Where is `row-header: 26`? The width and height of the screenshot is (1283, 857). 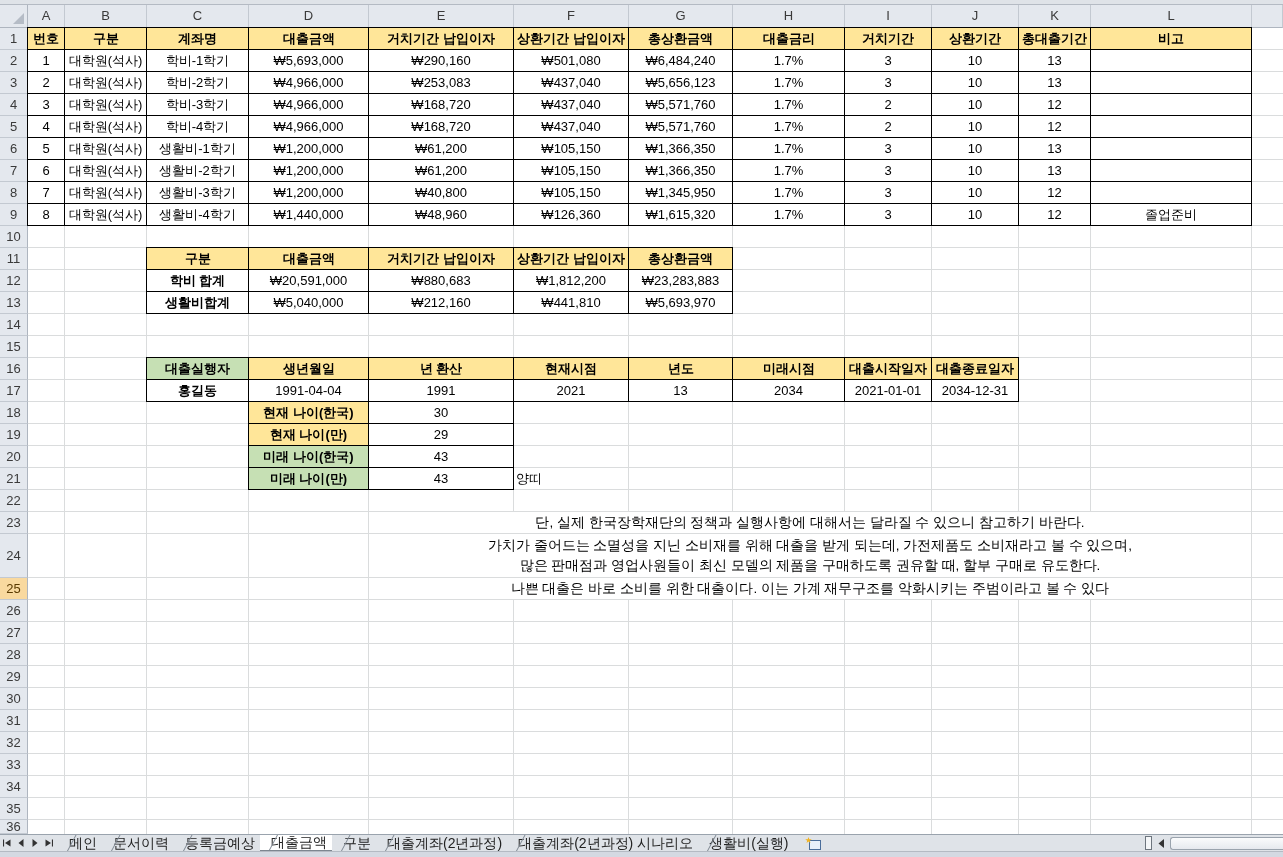 row-header: 26 is located at coordinates (14, 611).